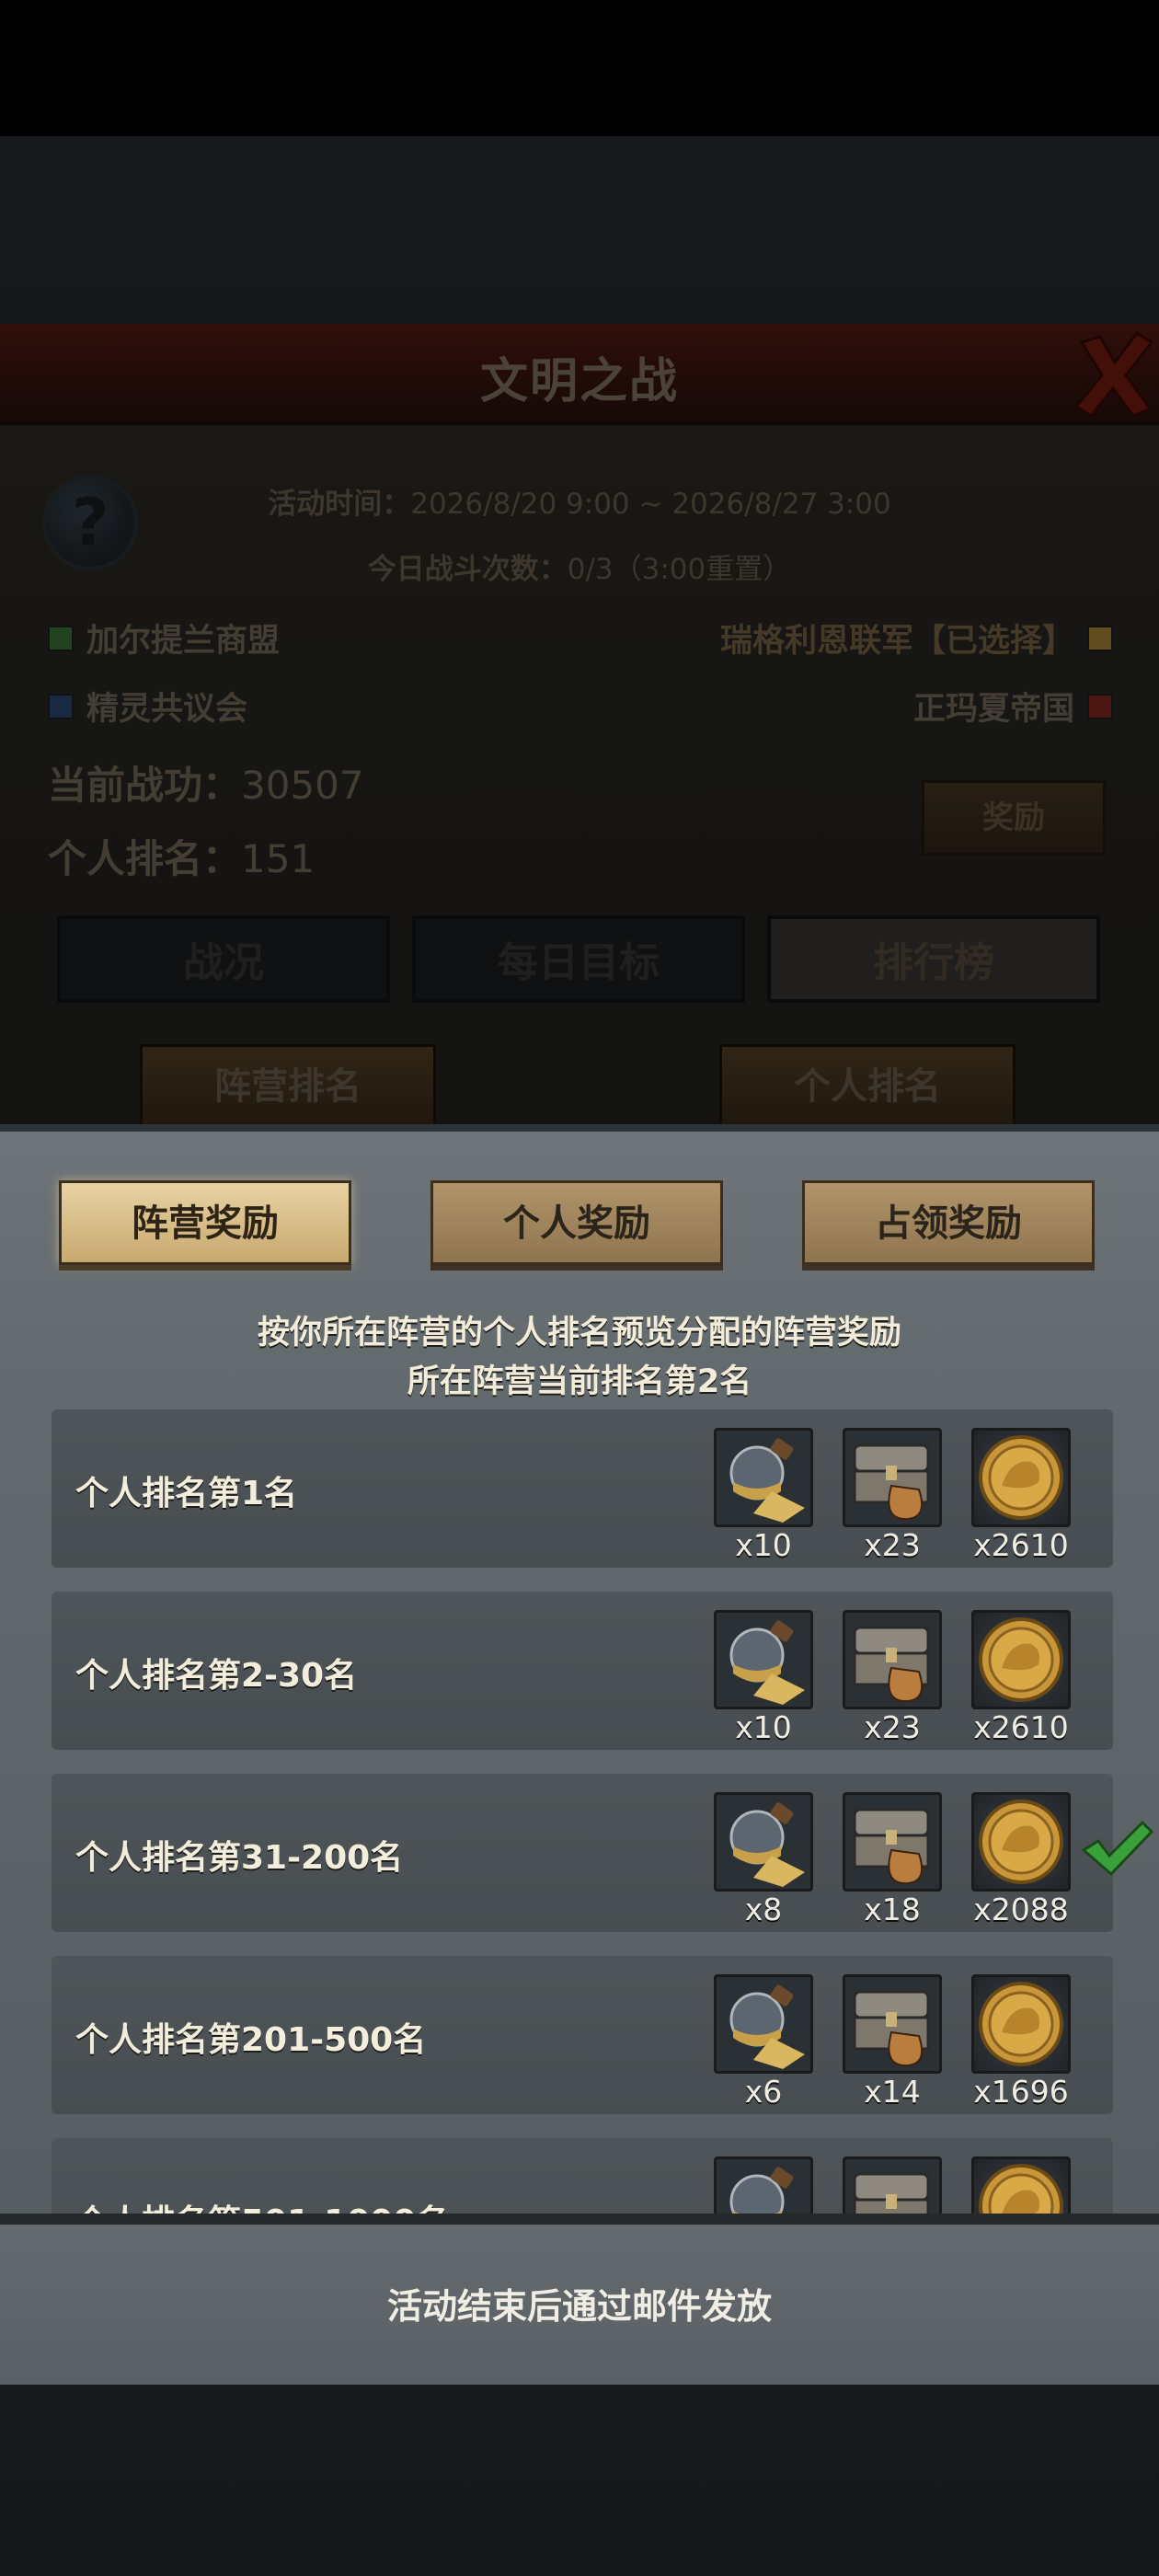 Image resolution: width=1159 pixels, height=2576 pixels. Describe the element at coordinates (582, 1488) in the screenshot. I see `list-item: 个人排名第1名 x10 x23 x2610` at that location.